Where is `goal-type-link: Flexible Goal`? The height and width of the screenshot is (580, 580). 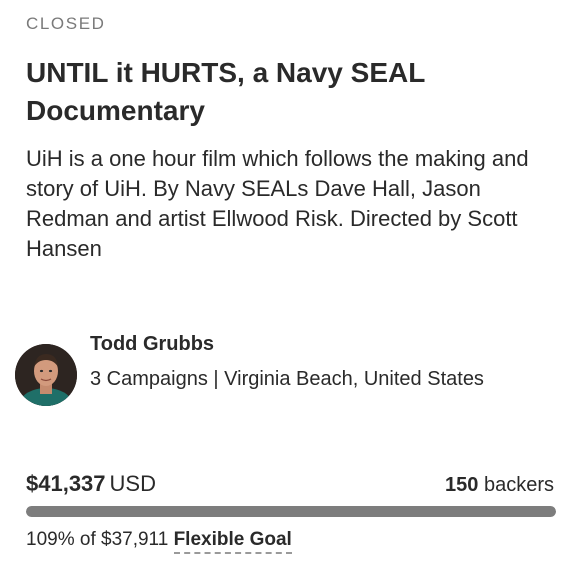
goal-type-link: Flexible Goal is located at coordinates (232, 541).